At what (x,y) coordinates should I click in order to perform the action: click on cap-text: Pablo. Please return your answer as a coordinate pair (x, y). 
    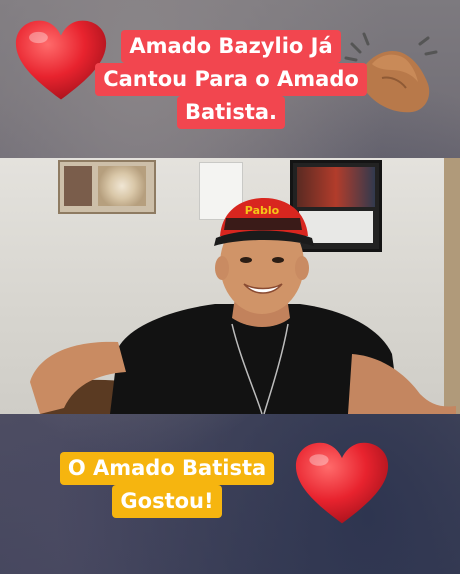
    Looking at the image, I should click on (262, 210).